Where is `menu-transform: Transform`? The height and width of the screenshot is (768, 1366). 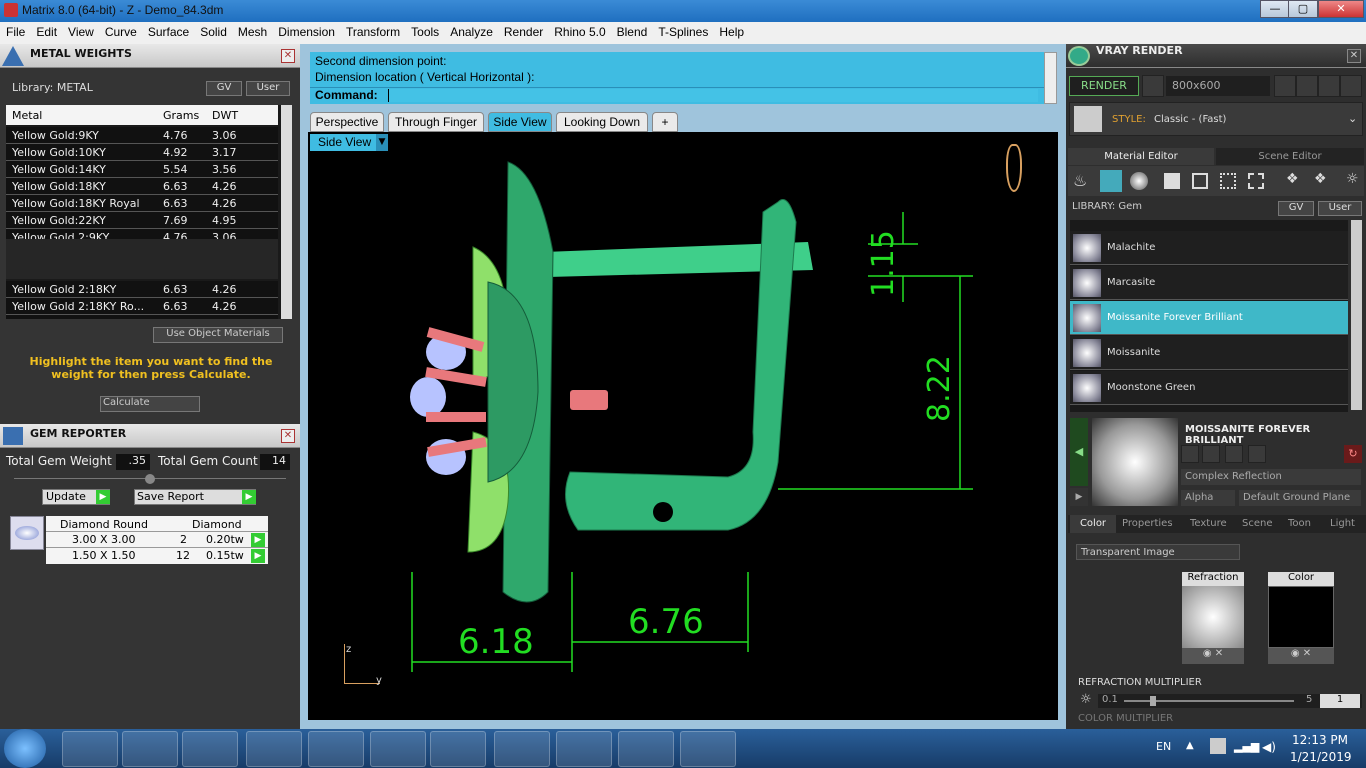
menu-transform: Transform is located at coordinates (372, 30).